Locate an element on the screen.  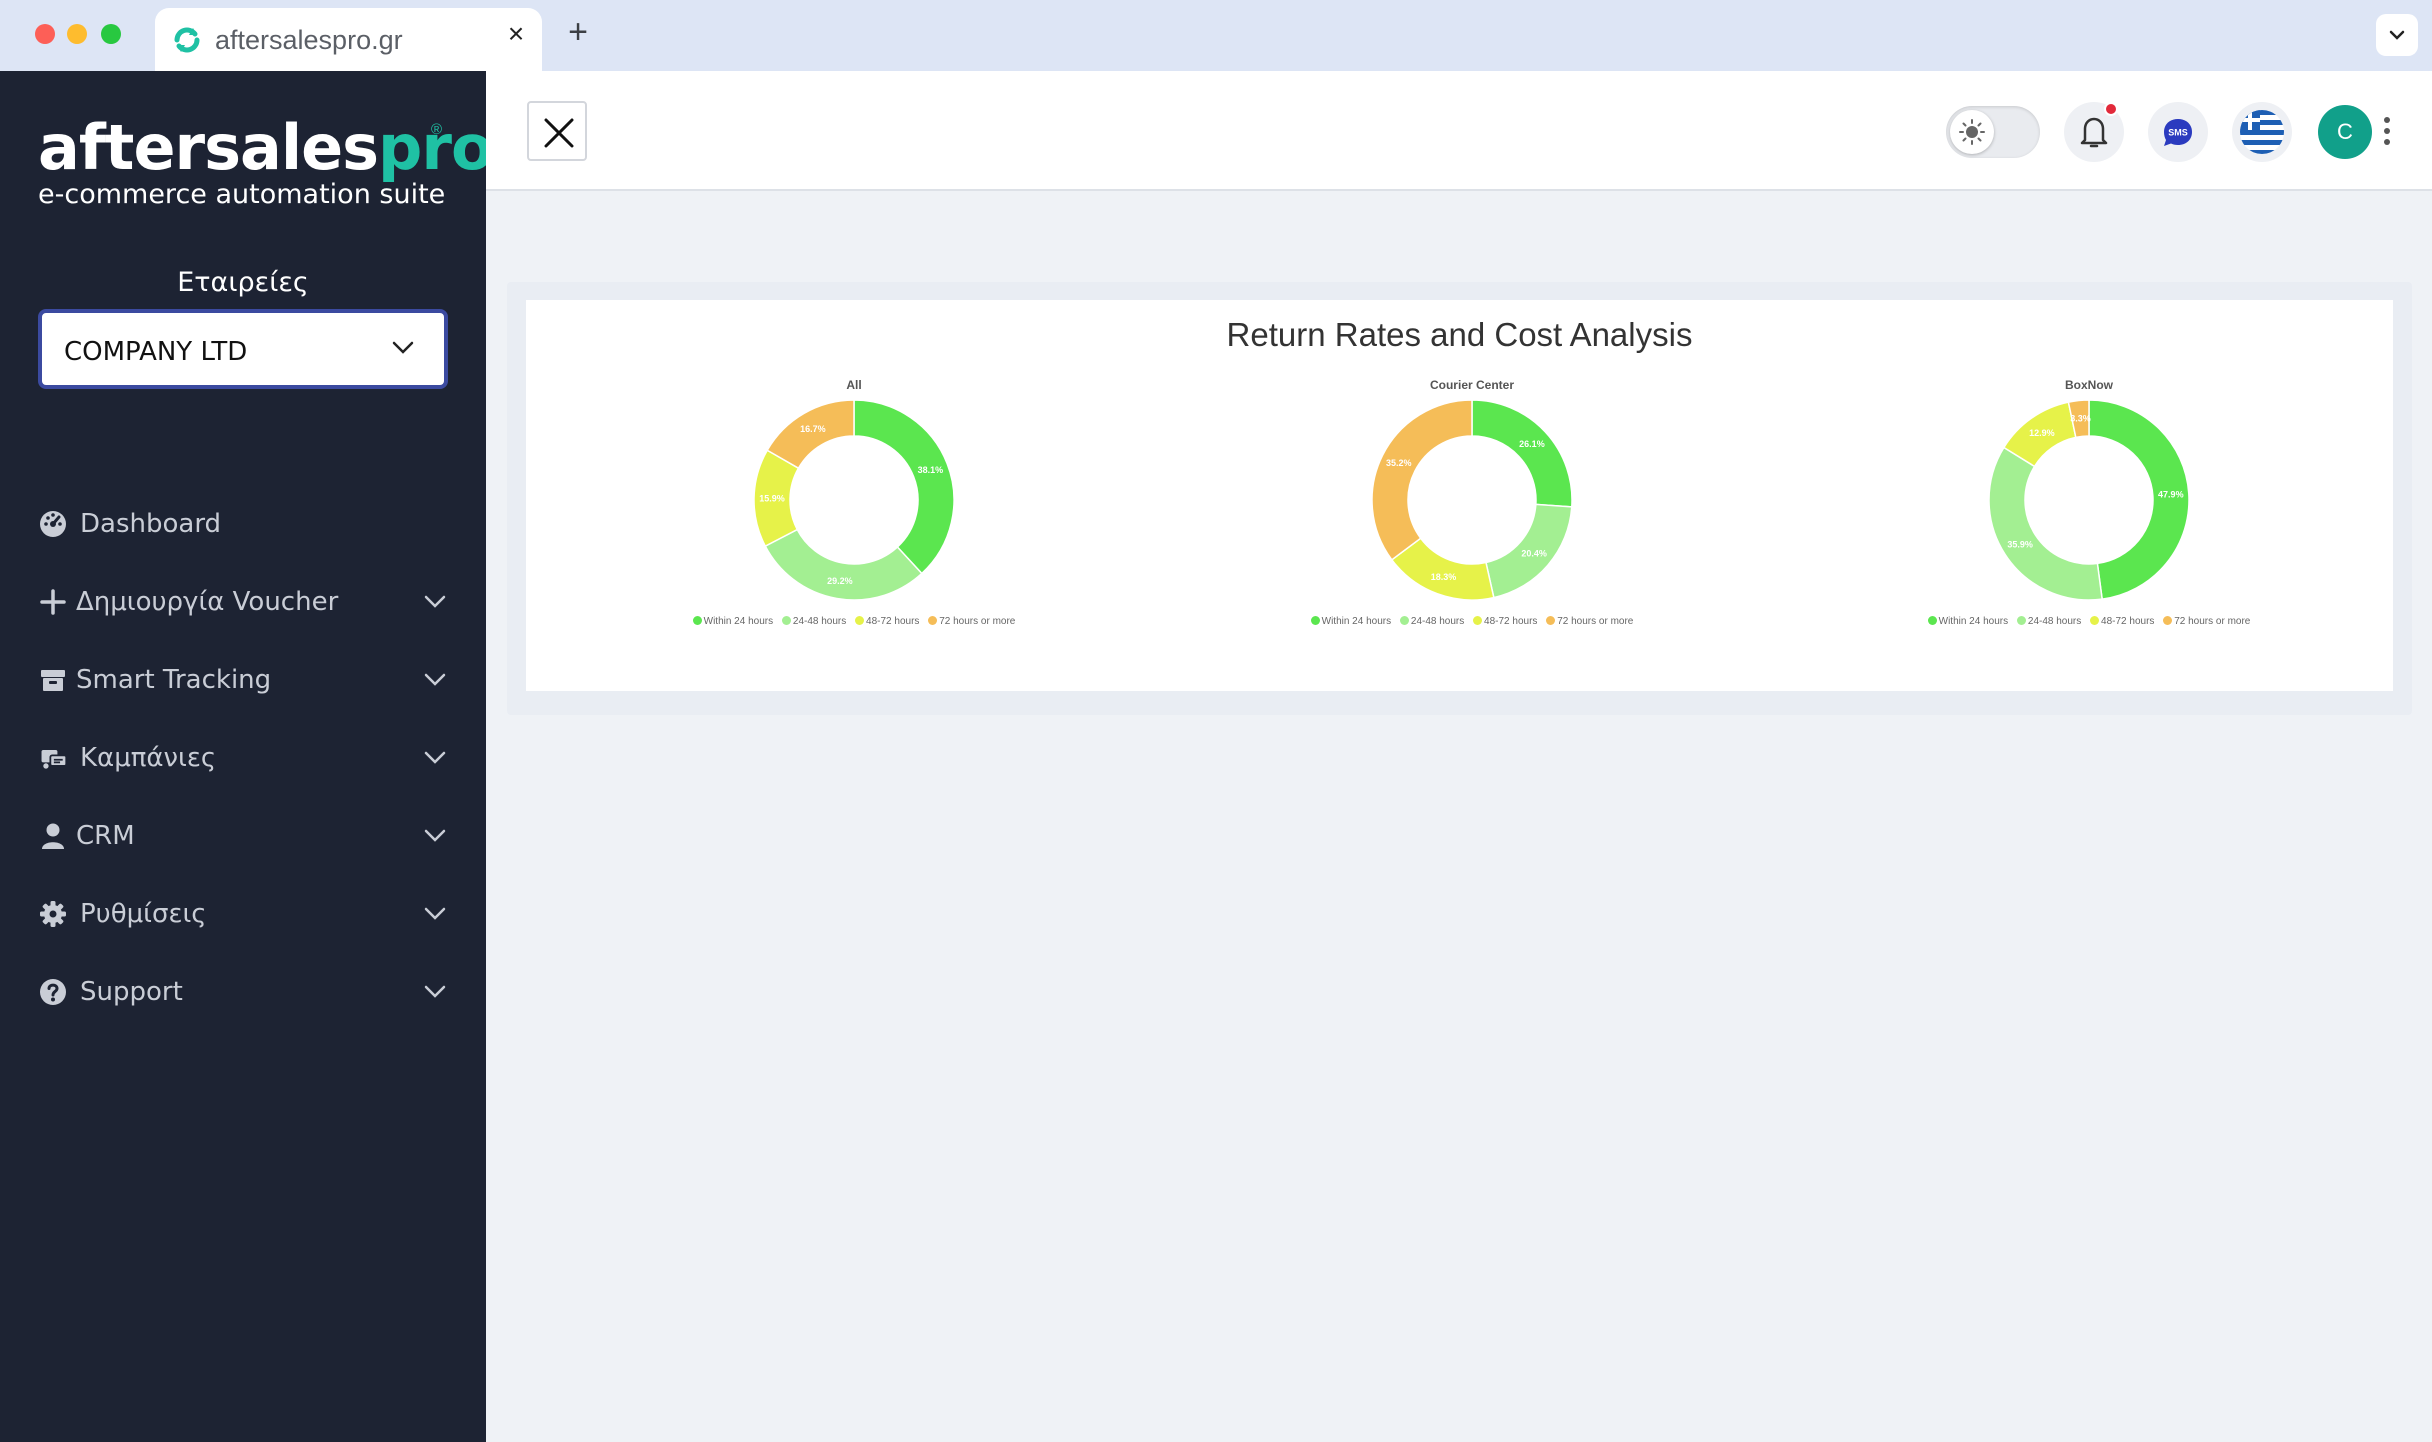
sms-icon: SMS is located at coordinates (2178, 132).